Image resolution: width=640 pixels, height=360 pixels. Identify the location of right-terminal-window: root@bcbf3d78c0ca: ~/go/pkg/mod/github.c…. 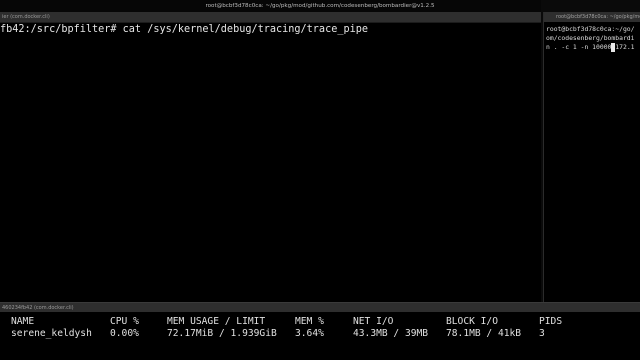
(591, 157).